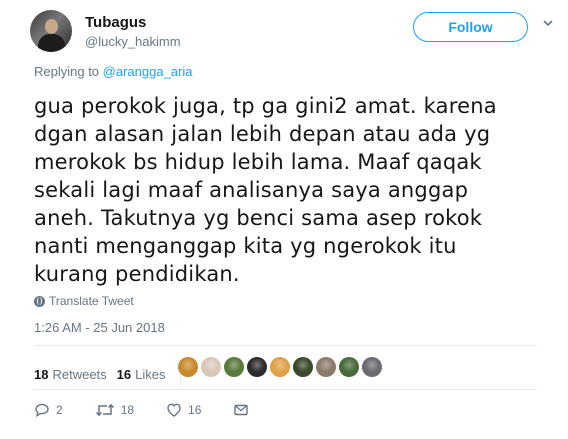 This screenshot has height=439, width=568. I want to click on user-handle: @lucky_hakimm, so click(133, 41).